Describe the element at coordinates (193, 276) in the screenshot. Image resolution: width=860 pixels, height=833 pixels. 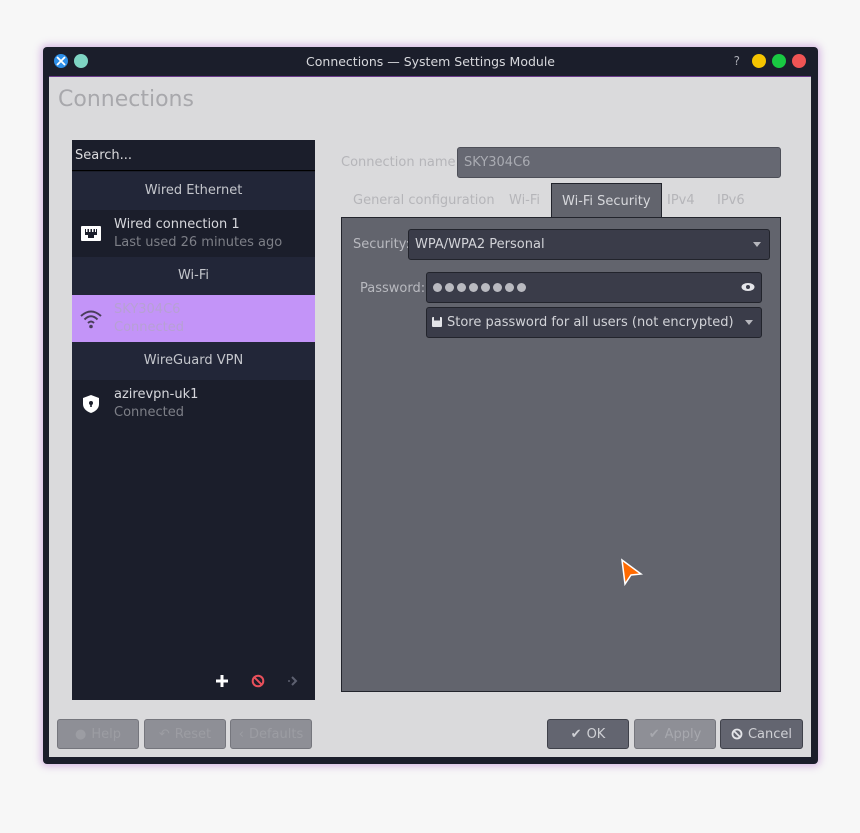
I see `group-header-wifi: Wi-Fi` at that location.